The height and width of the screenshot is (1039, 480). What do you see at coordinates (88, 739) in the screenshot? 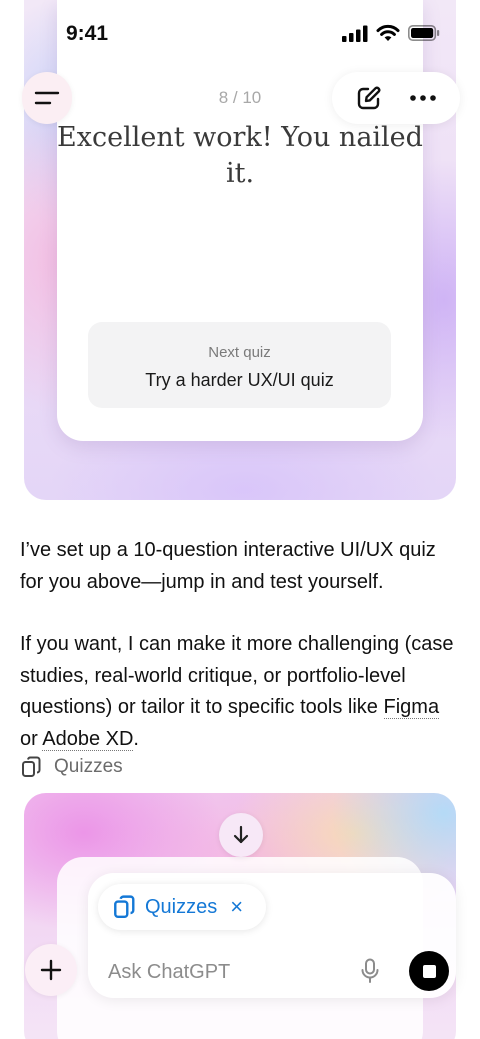
I see `adobe-xd-link: Adobe XD` at bounding box center [88, 739].